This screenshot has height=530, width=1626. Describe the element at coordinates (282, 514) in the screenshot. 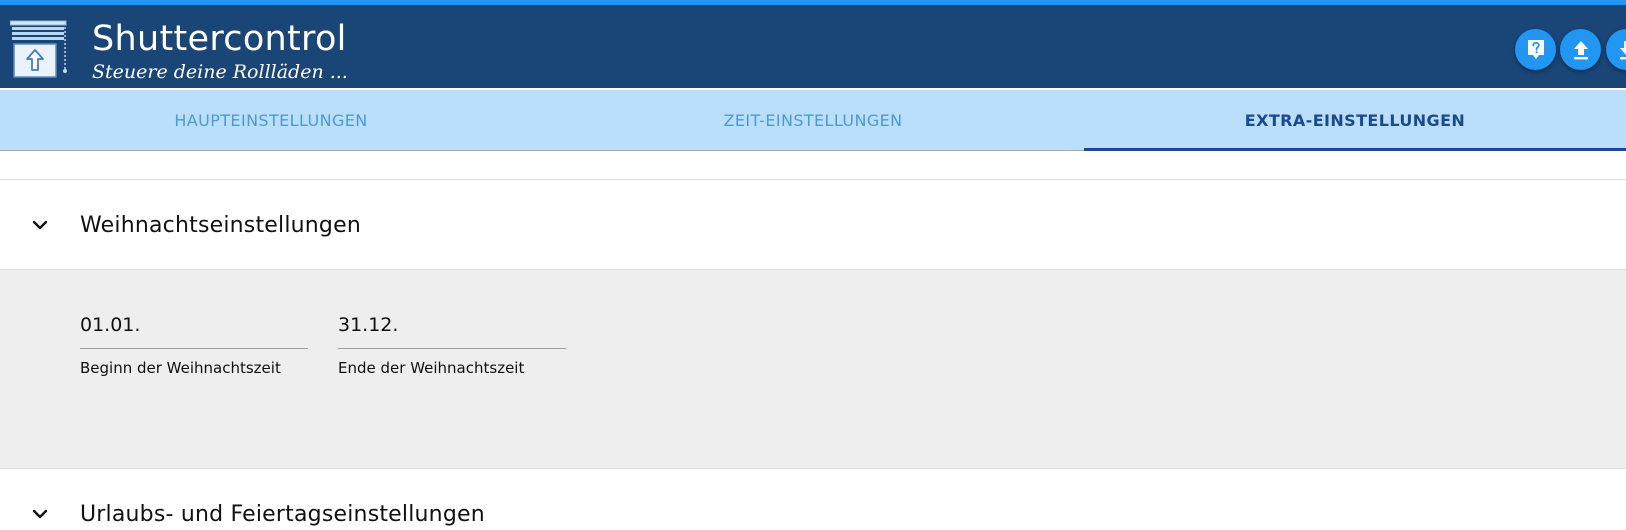

I see `section-title: Urlaubs- und Feiertagseinstellungen` at that location.